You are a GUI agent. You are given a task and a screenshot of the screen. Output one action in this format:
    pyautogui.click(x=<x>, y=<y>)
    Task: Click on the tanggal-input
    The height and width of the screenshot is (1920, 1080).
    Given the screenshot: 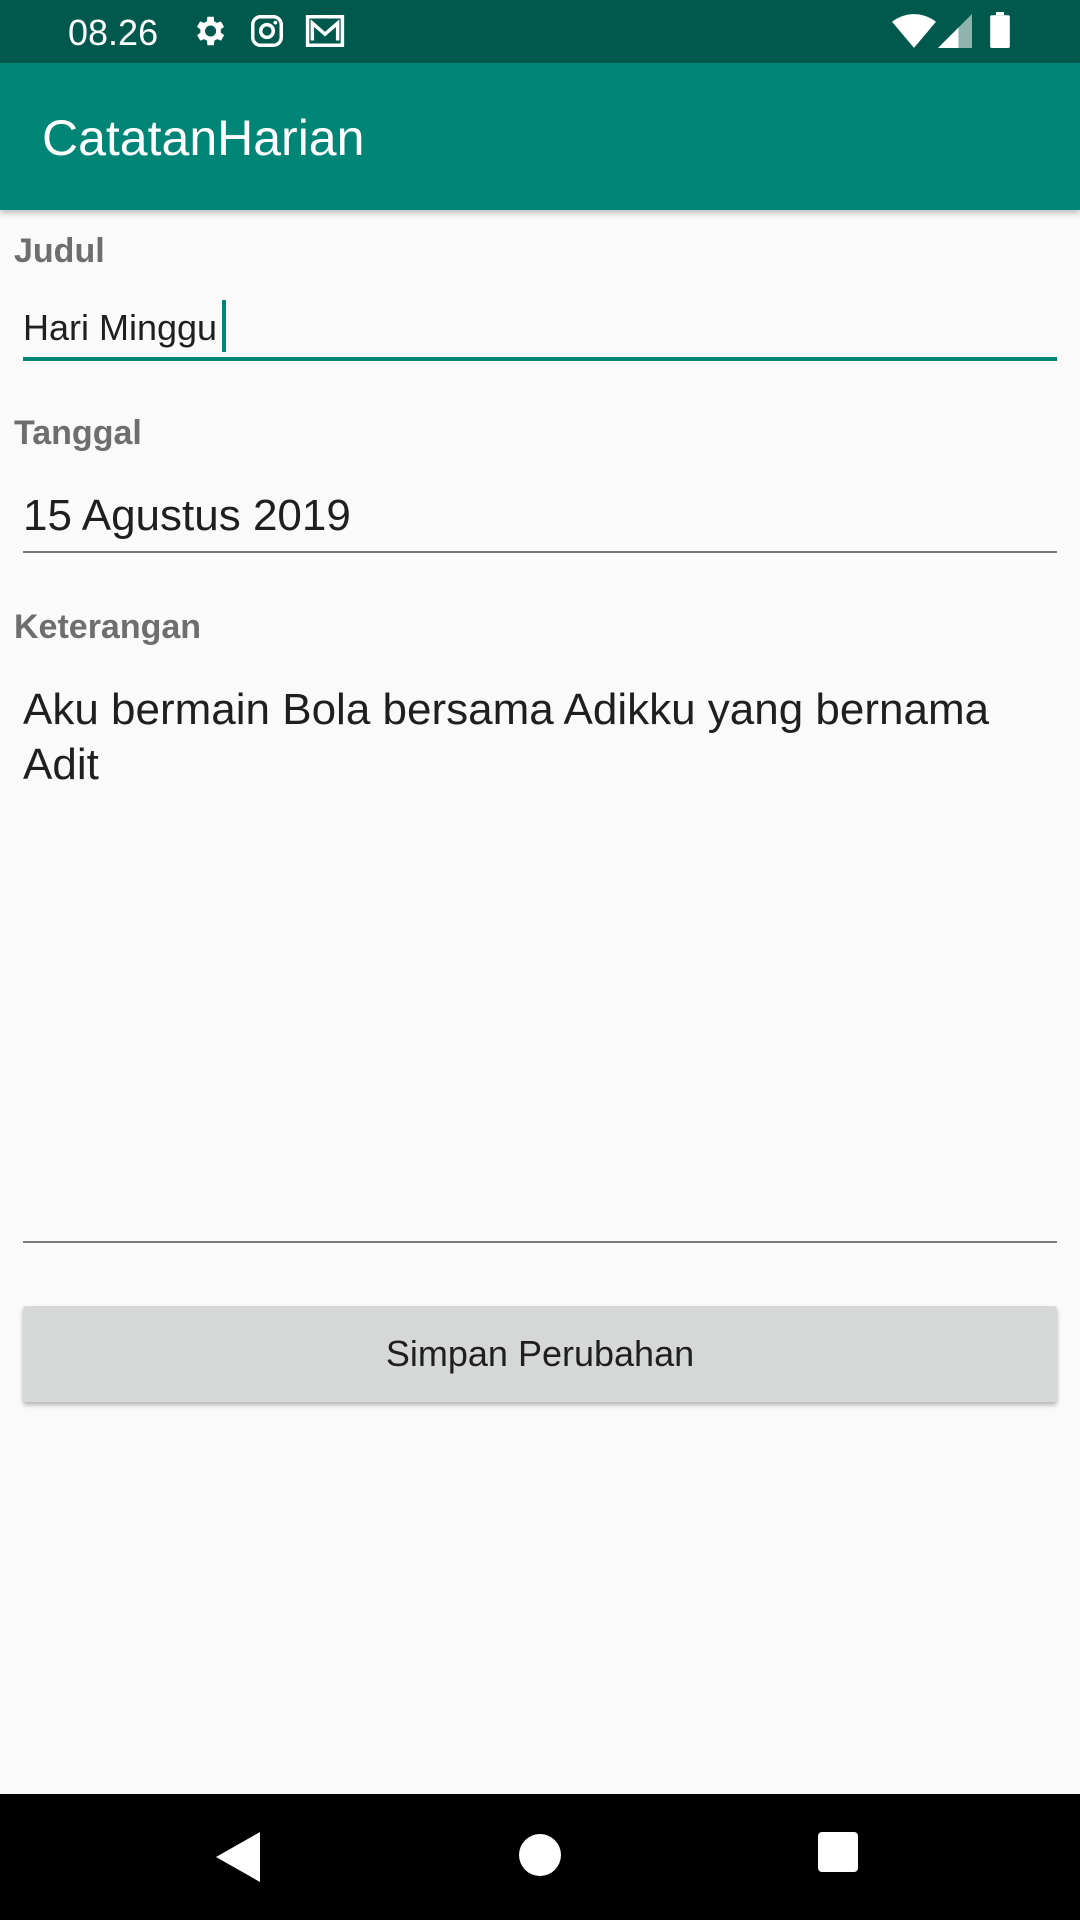 What is the action you would take?
    pyautogui.click(x=540, y=516)
    